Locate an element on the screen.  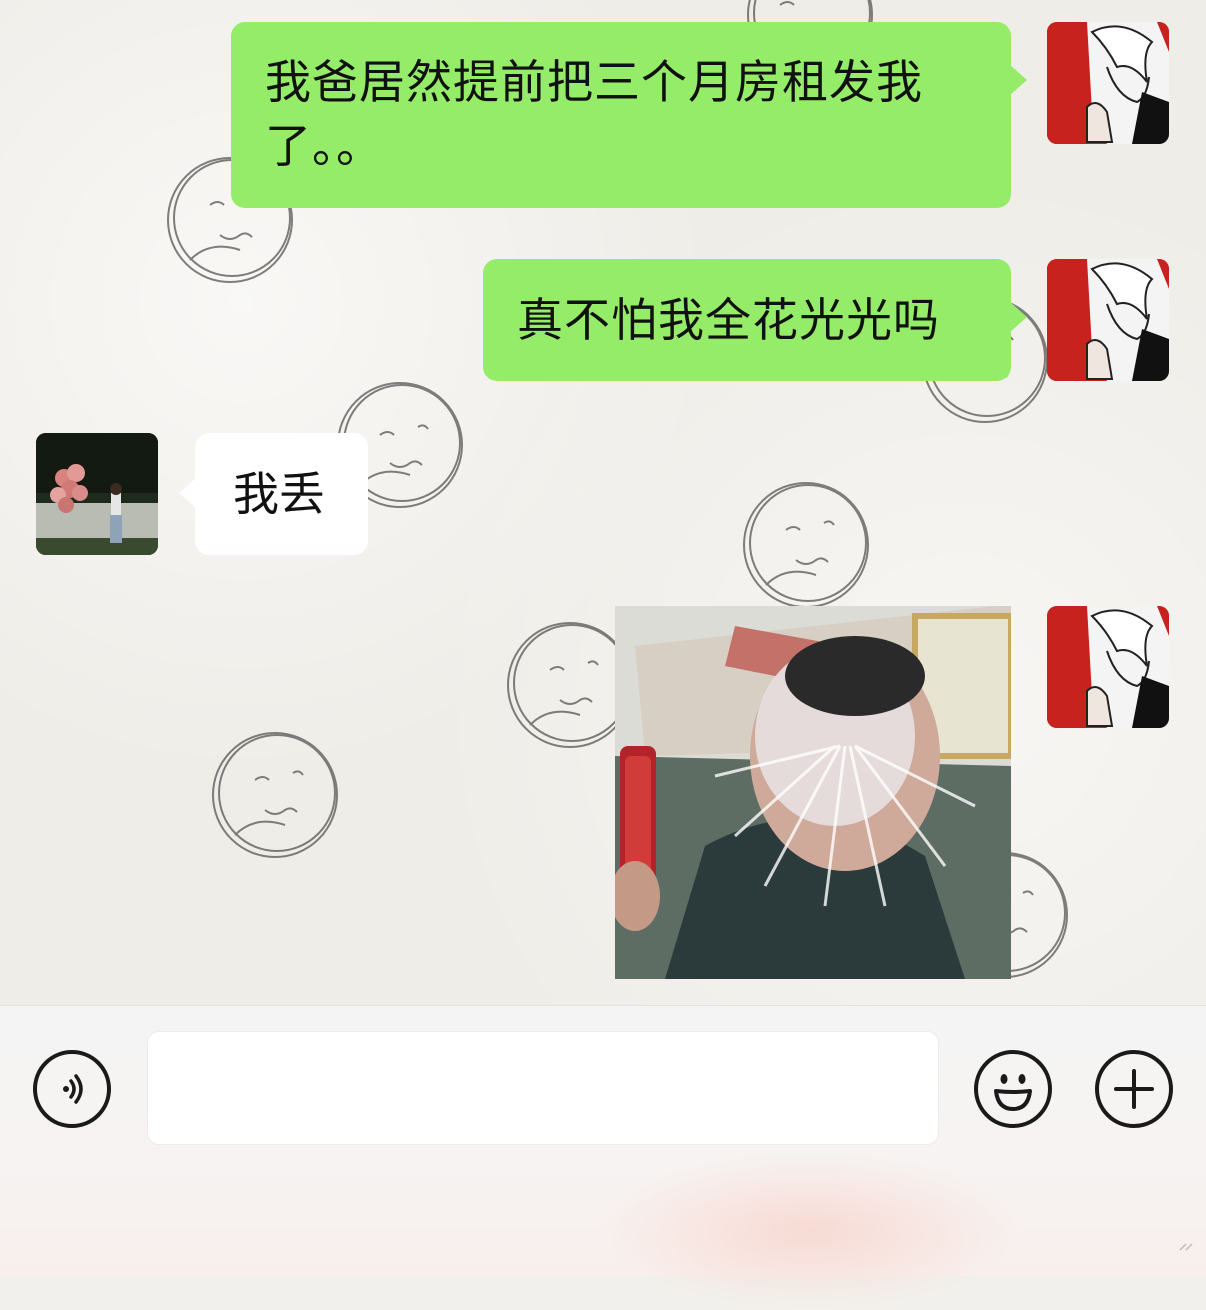
balloon-girl-avatar-icon is located at coordinates (97, 494).